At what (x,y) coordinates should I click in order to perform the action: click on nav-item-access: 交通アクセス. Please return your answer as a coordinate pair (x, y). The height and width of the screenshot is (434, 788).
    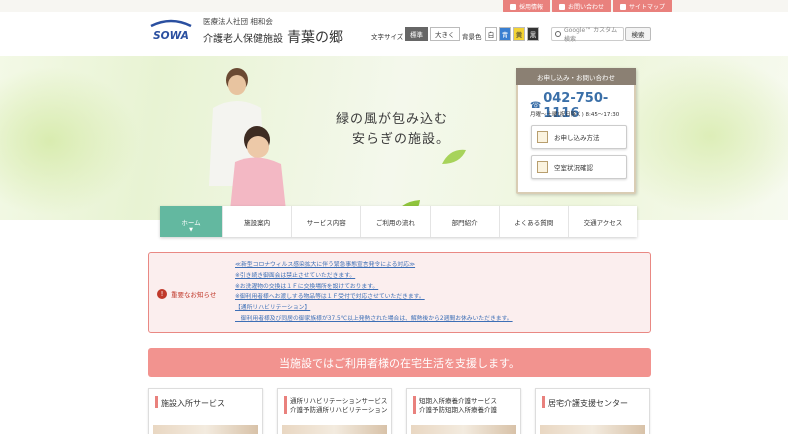
    Looking at the image, I should click on (603, 221).